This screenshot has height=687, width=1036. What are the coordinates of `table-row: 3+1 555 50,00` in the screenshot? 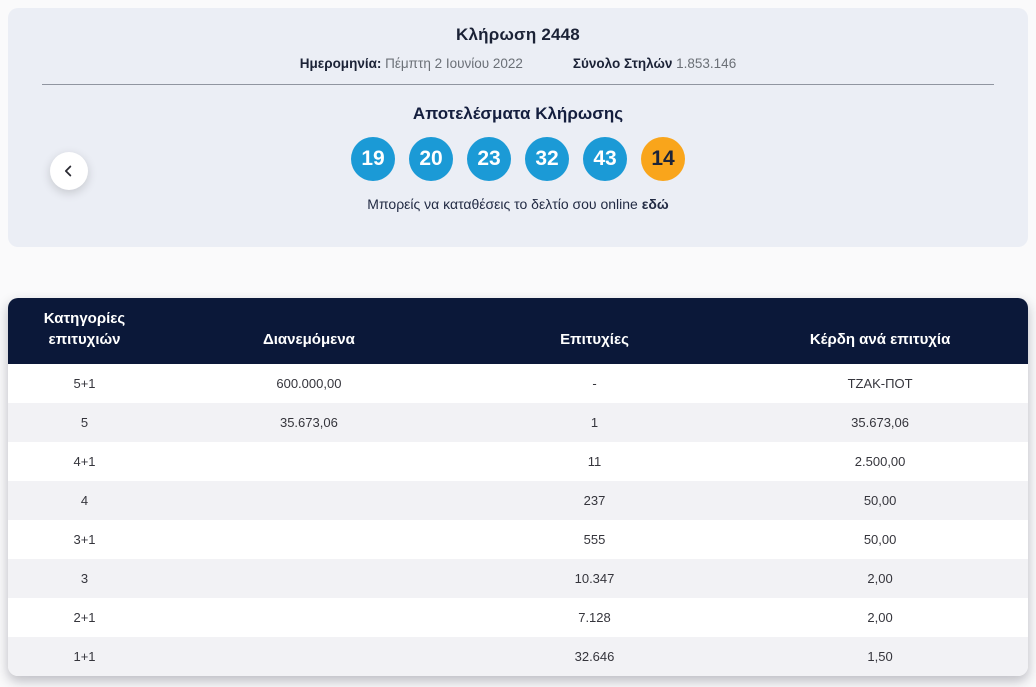 It's located at (518, 539).